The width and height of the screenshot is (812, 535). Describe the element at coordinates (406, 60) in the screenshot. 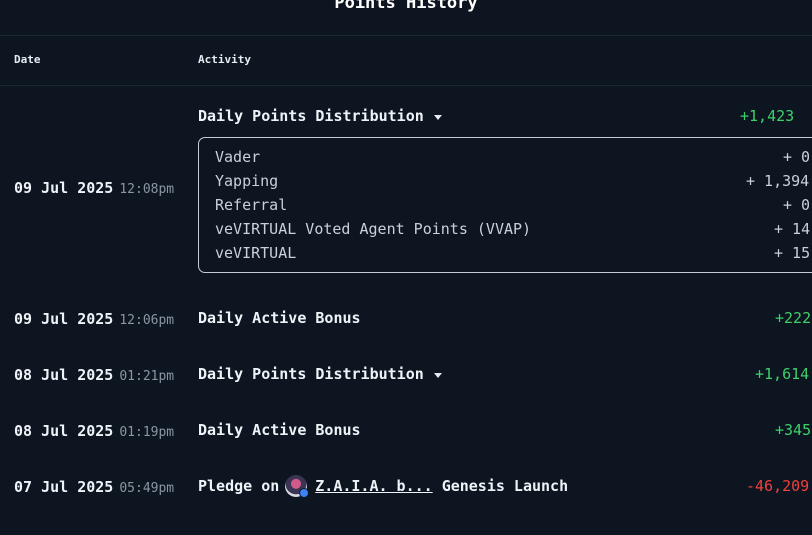

I see `table-header: Date Activity` at that location.